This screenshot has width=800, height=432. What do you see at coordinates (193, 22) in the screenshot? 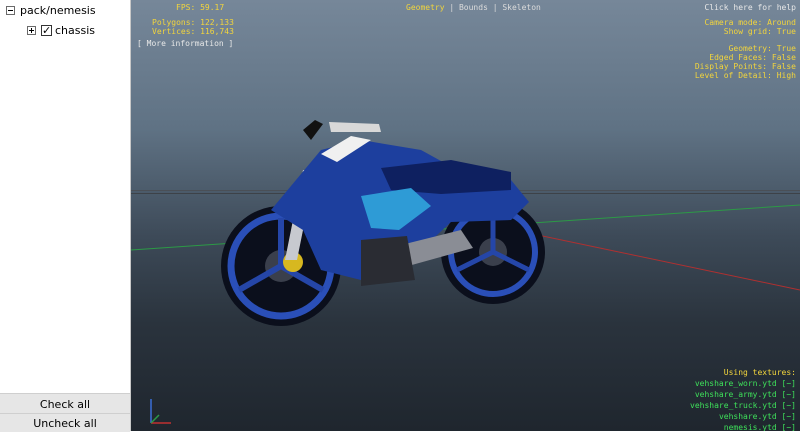
I see `polygons-count: Polygons: 122,133` at bounding box center [193, 22].